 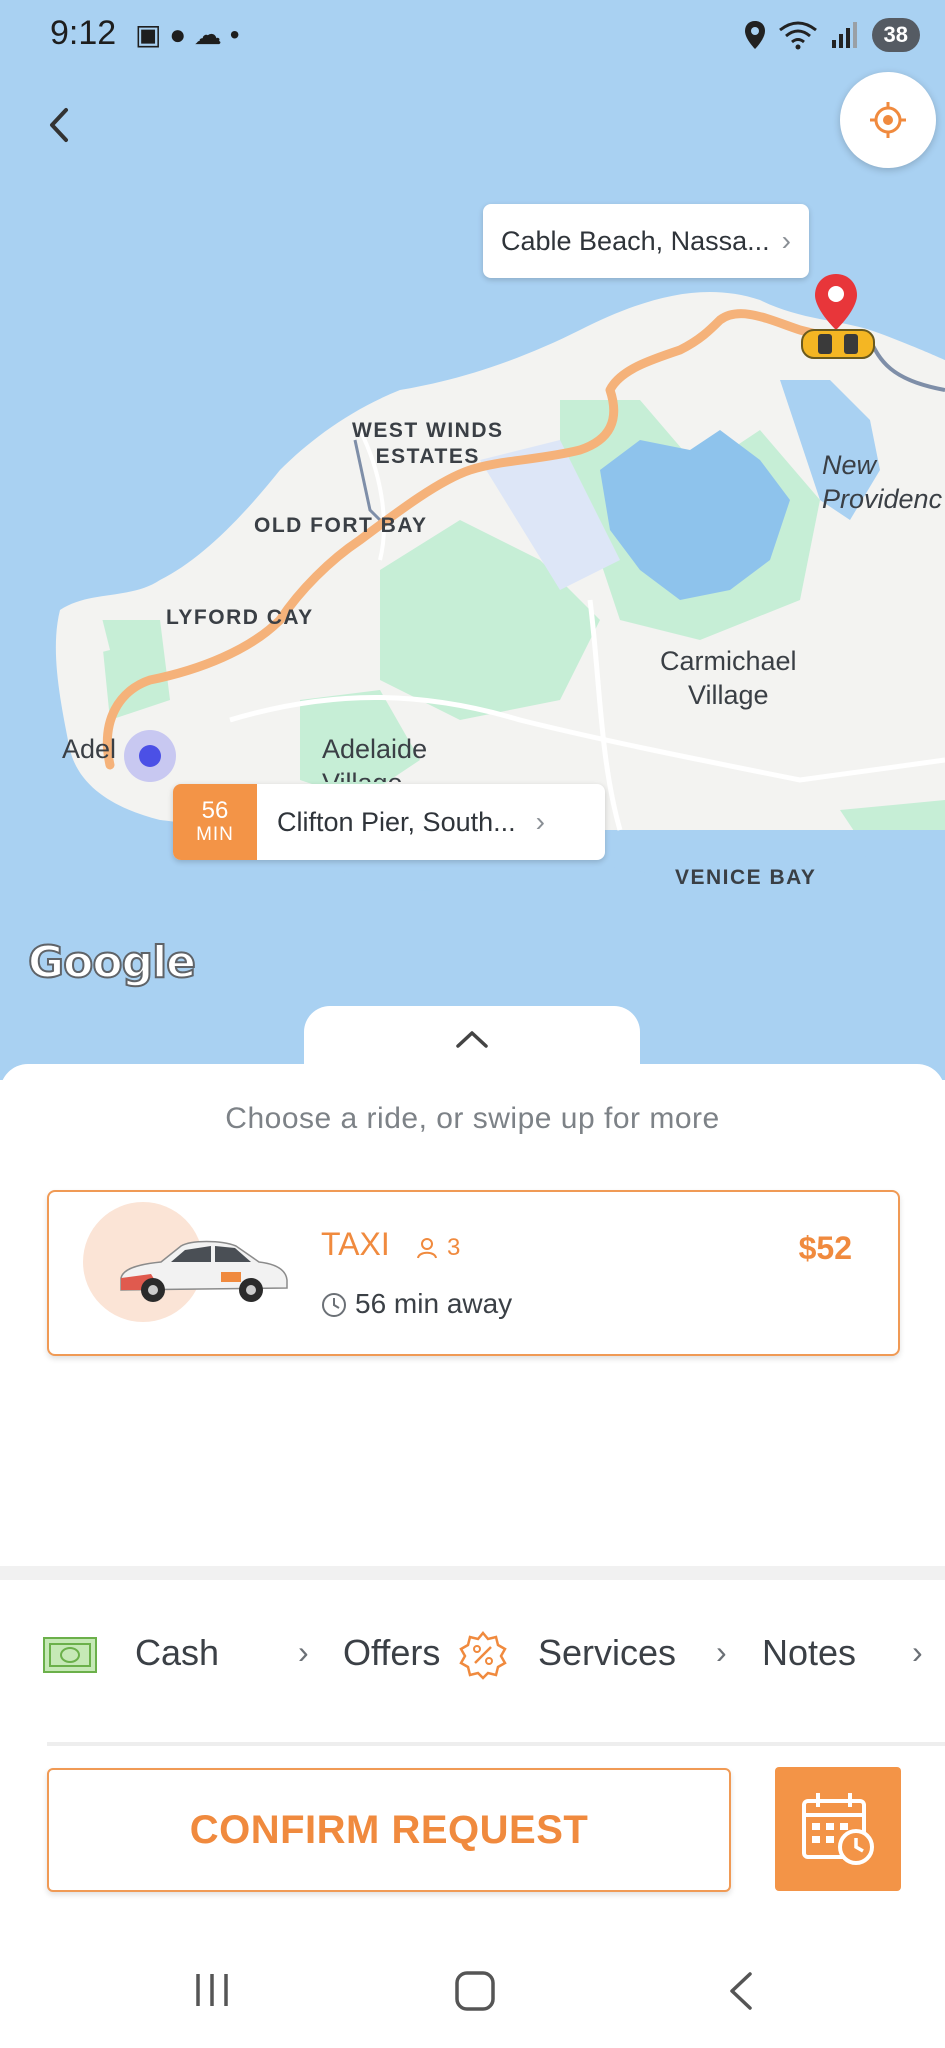 I want to click on ride-option-card: TAXI 3 56 min away $52, so click(x=473, y=1273).